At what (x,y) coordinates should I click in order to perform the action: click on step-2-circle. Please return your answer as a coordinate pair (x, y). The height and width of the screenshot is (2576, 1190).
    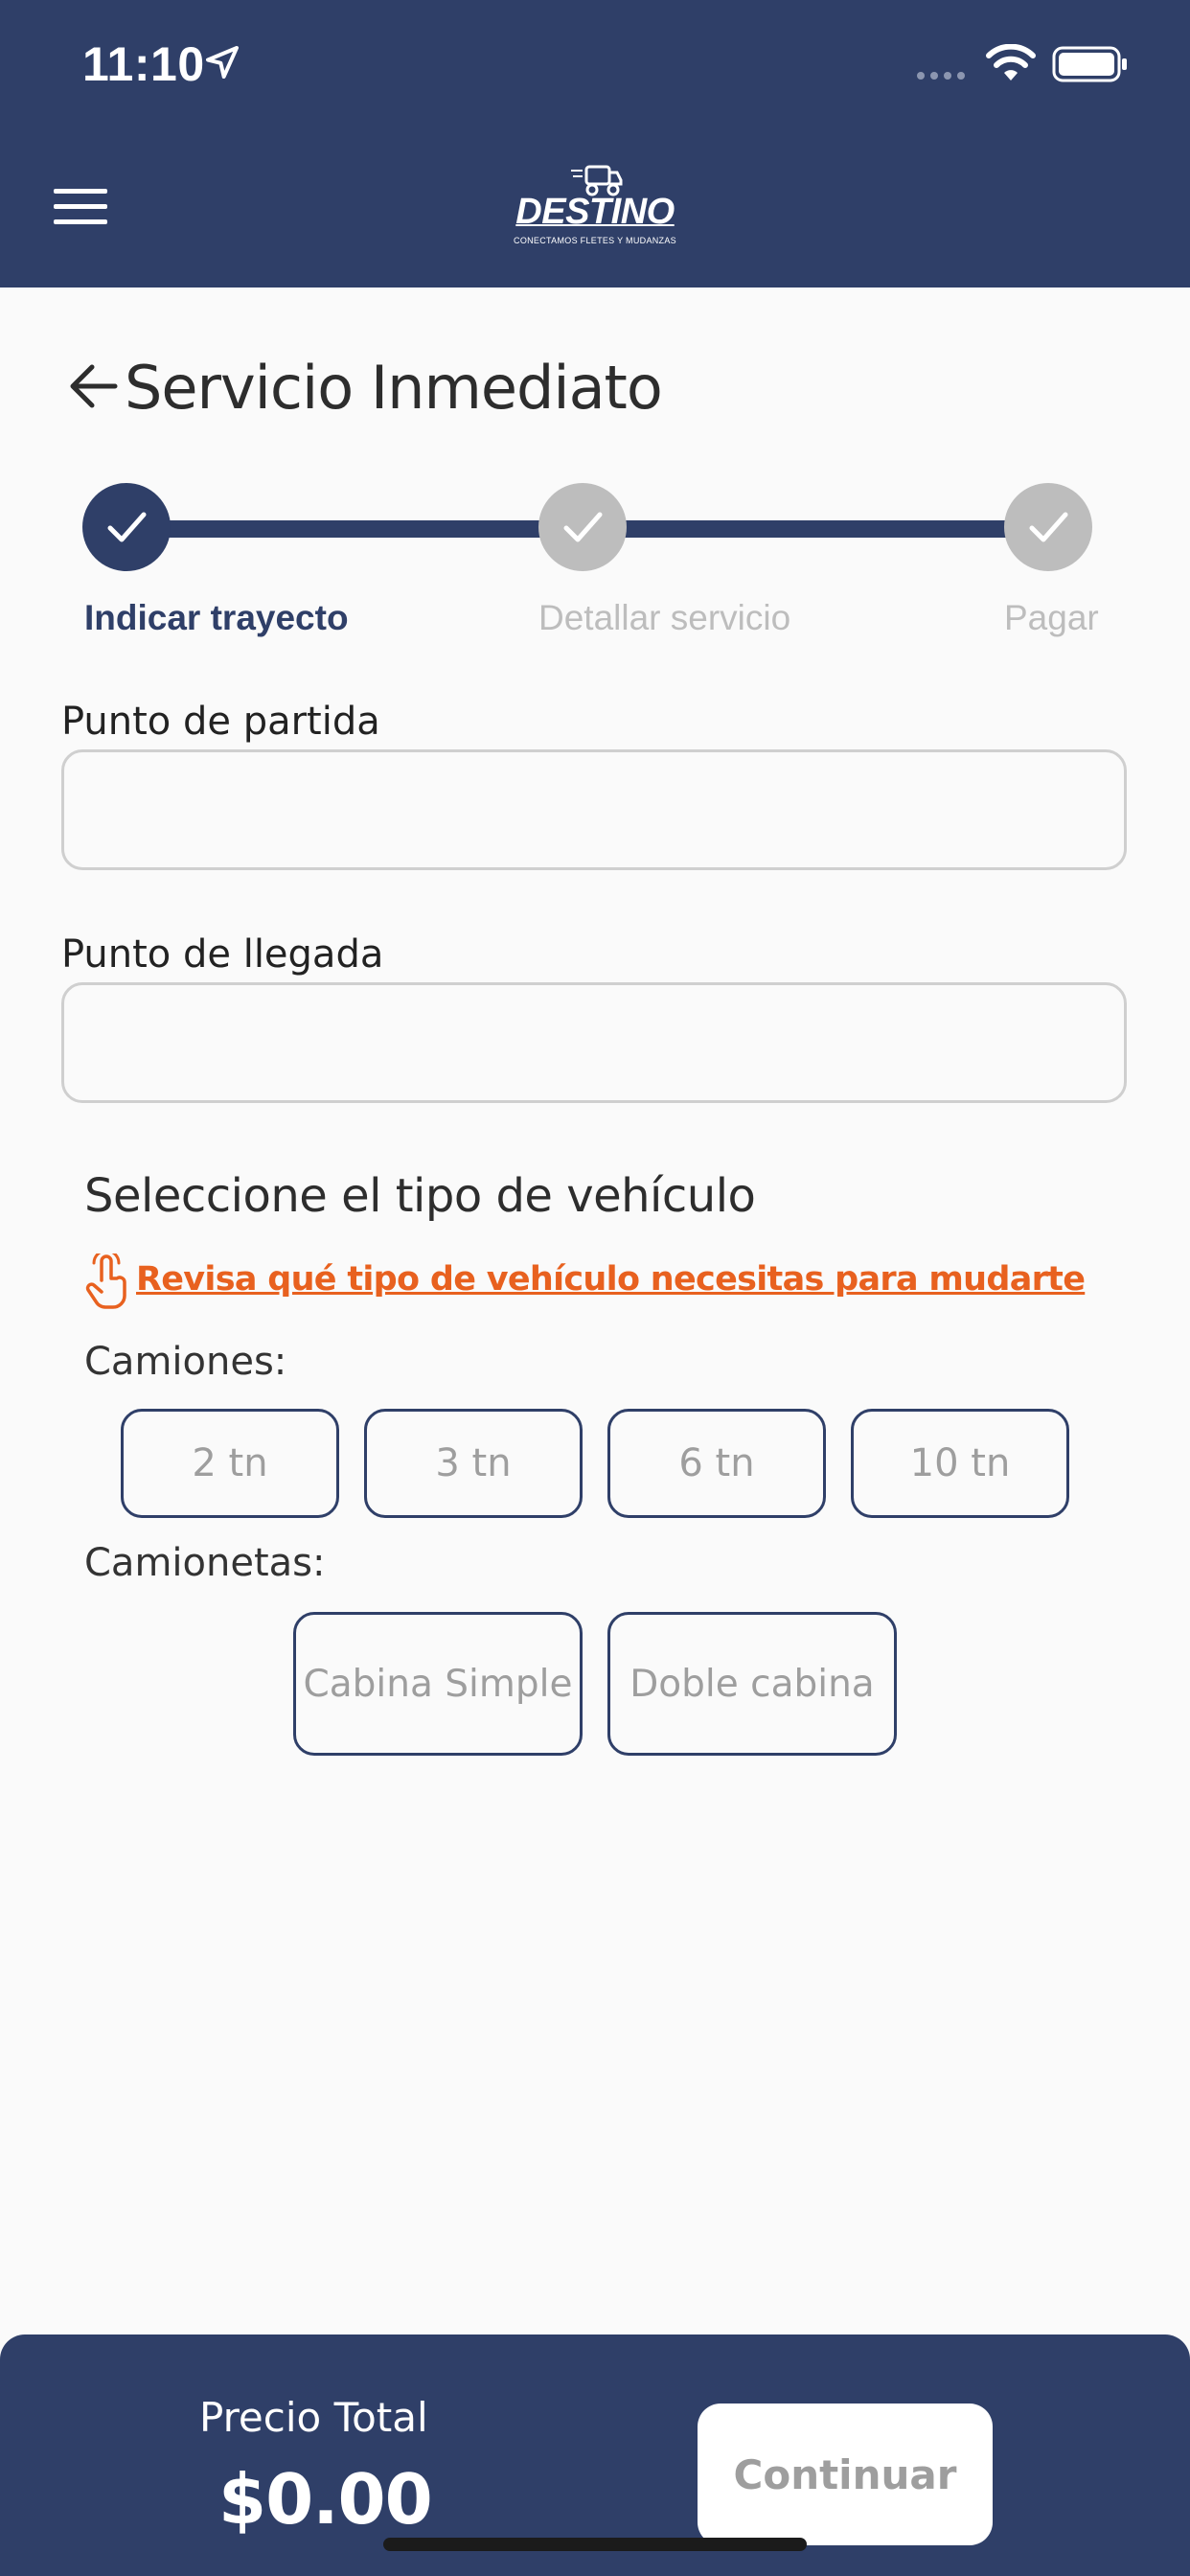
    Looking at the image, I should click on (583, 527).